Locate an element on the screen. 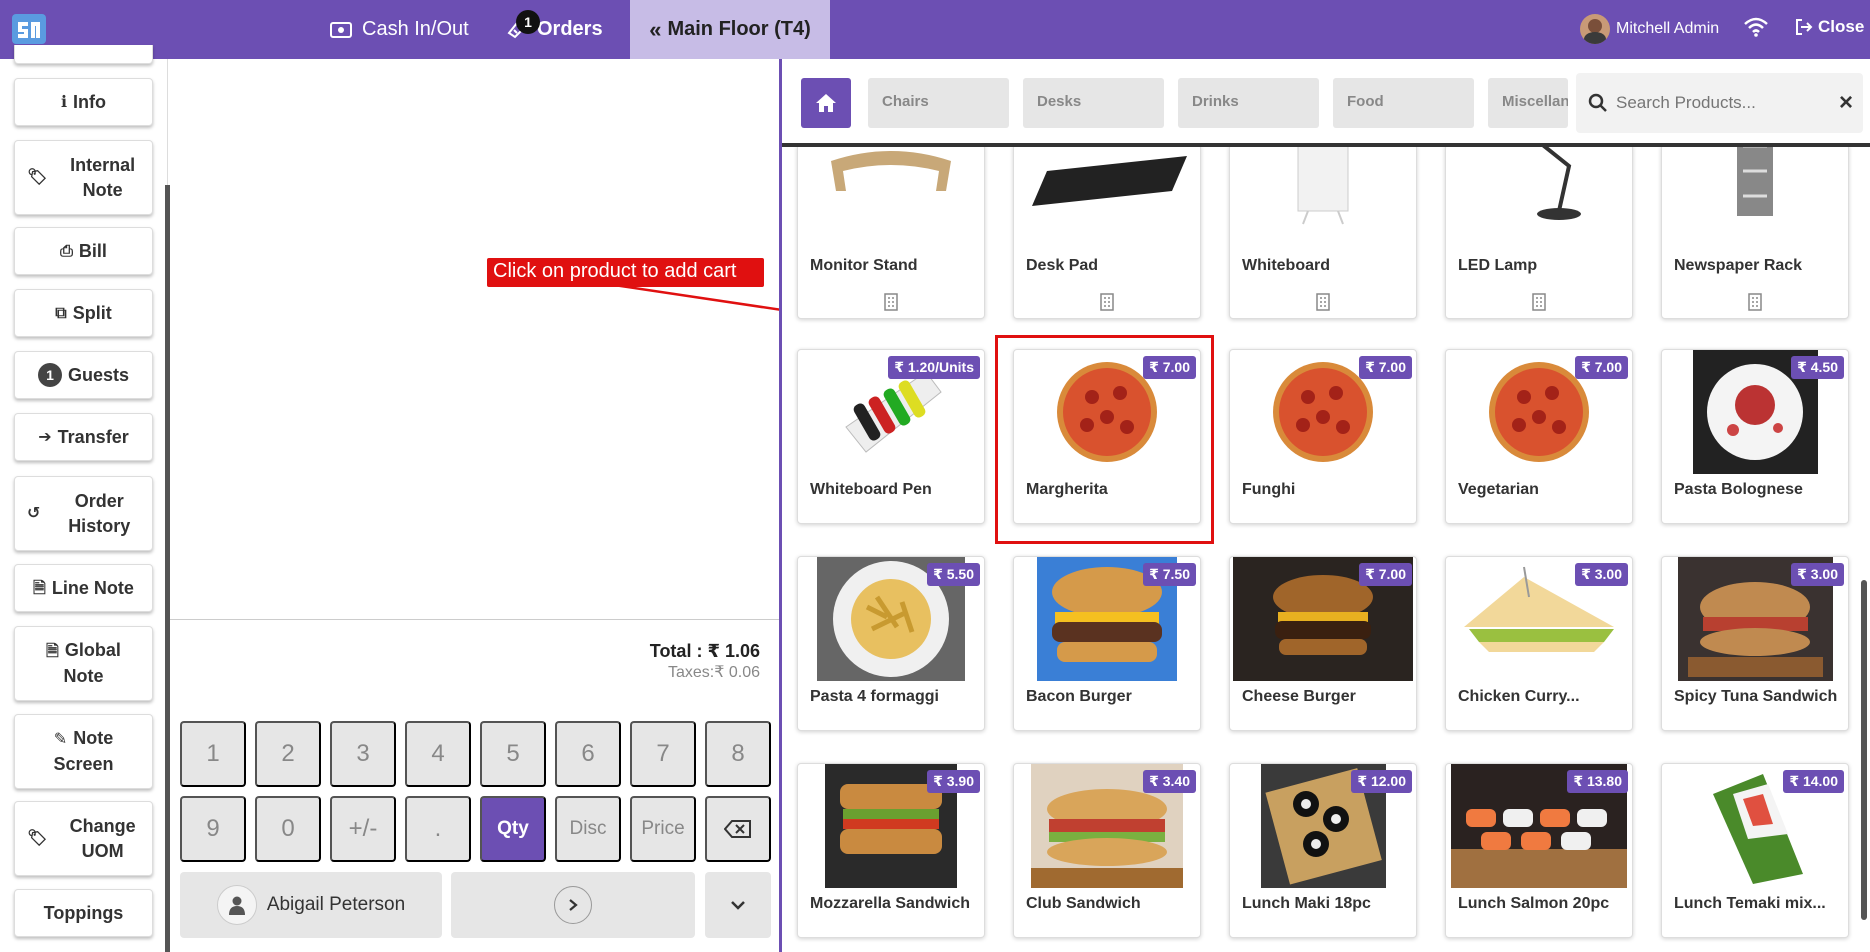 The height and width of the screenshot is (952, 1870). backspace-button is located at coordinates (738, 829).